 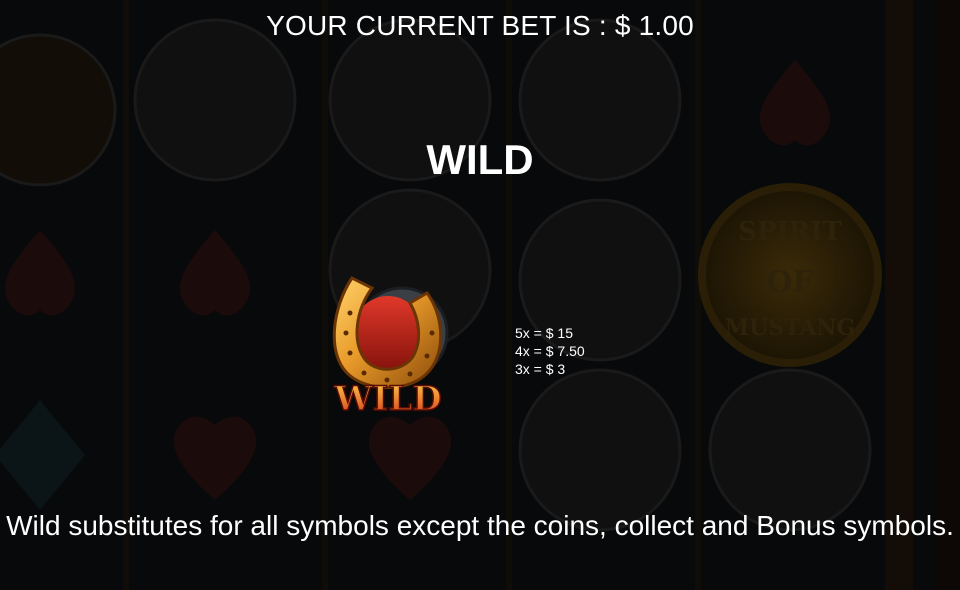 What do you see at coordinates (391, 347) in the screenshot?
I see `horseshoe-wild-icon: WILD` at bounding box center [391, 347].